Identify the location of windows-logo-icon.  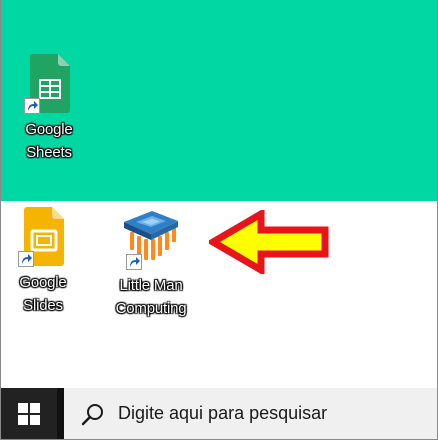
(29, 413).